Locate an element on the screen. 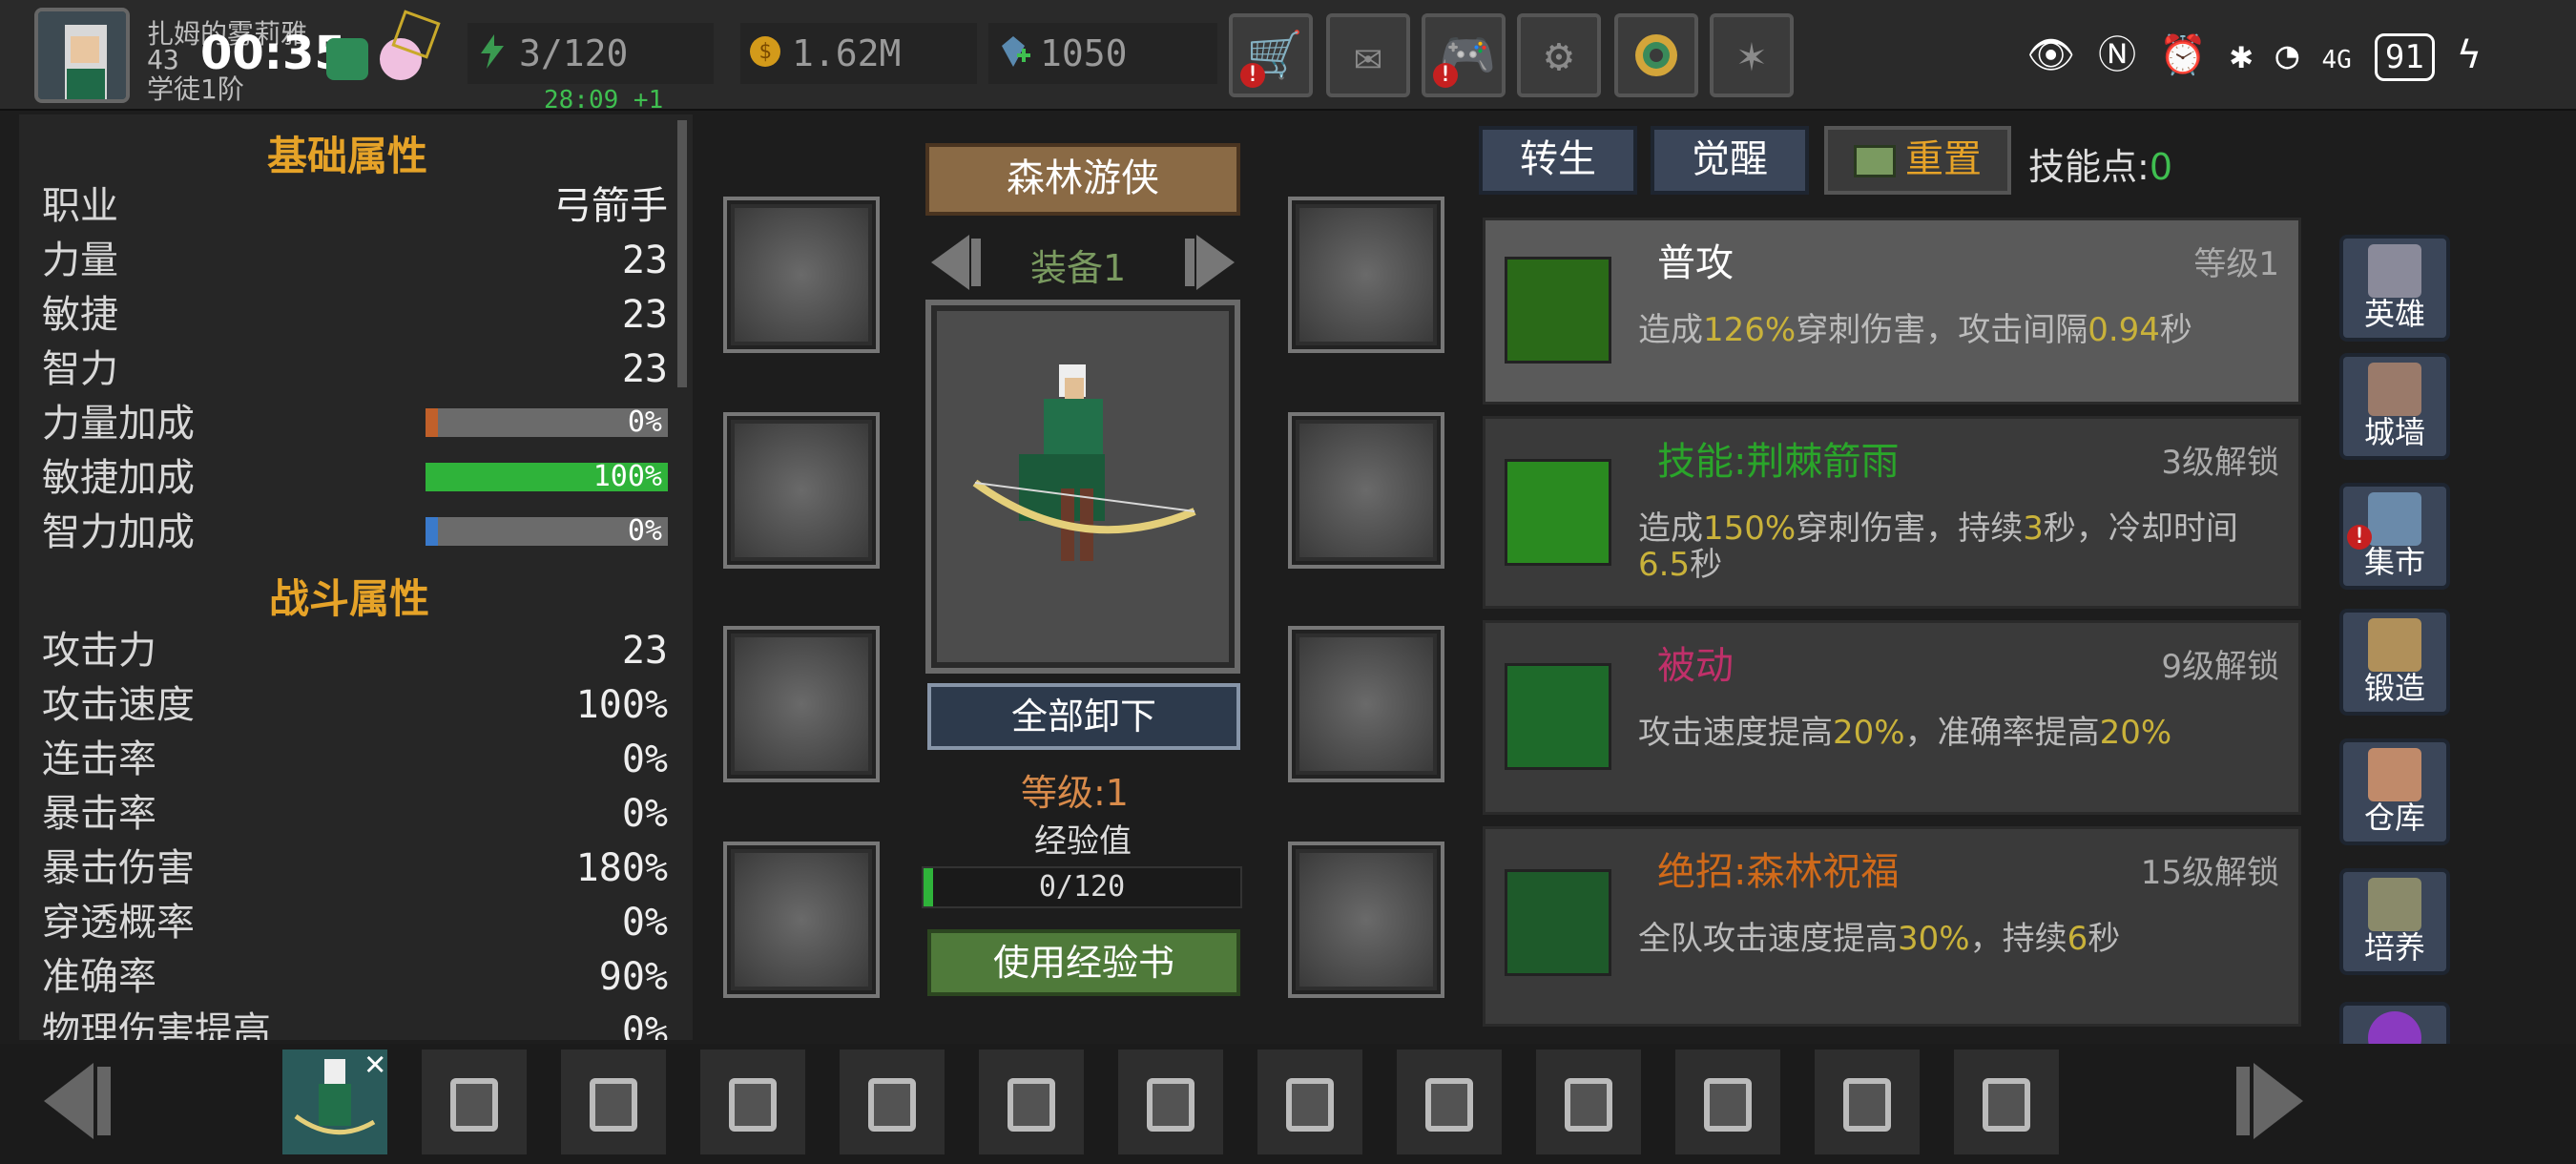 Image resolution: width=2576 pixels, height=1164 pixels. unequip-all-button: 全部卸下 is located at coordinates (1083, 716).